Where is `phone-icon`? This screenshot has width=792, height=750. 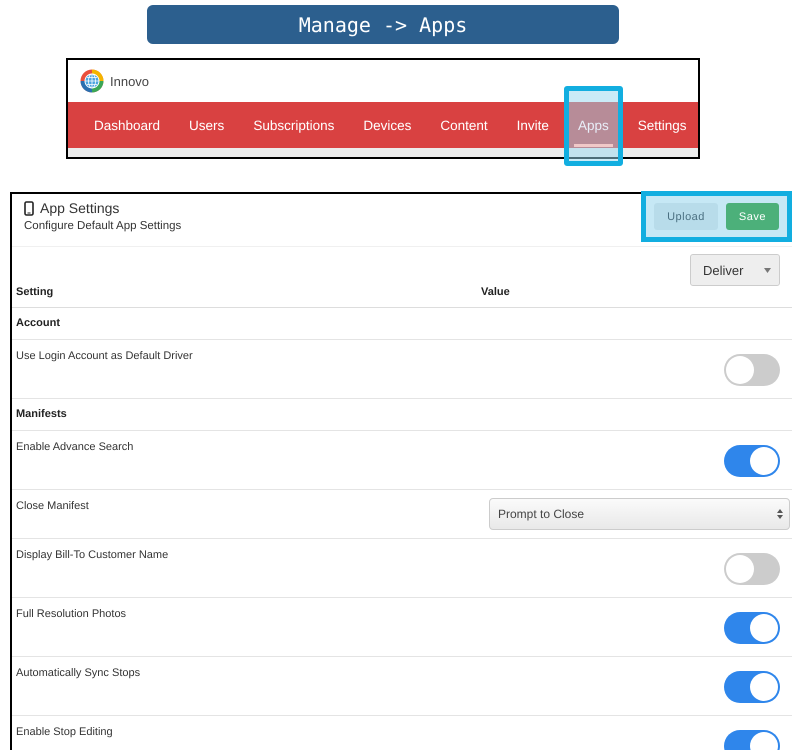
phone-icon is located at coordinates (29, 208).